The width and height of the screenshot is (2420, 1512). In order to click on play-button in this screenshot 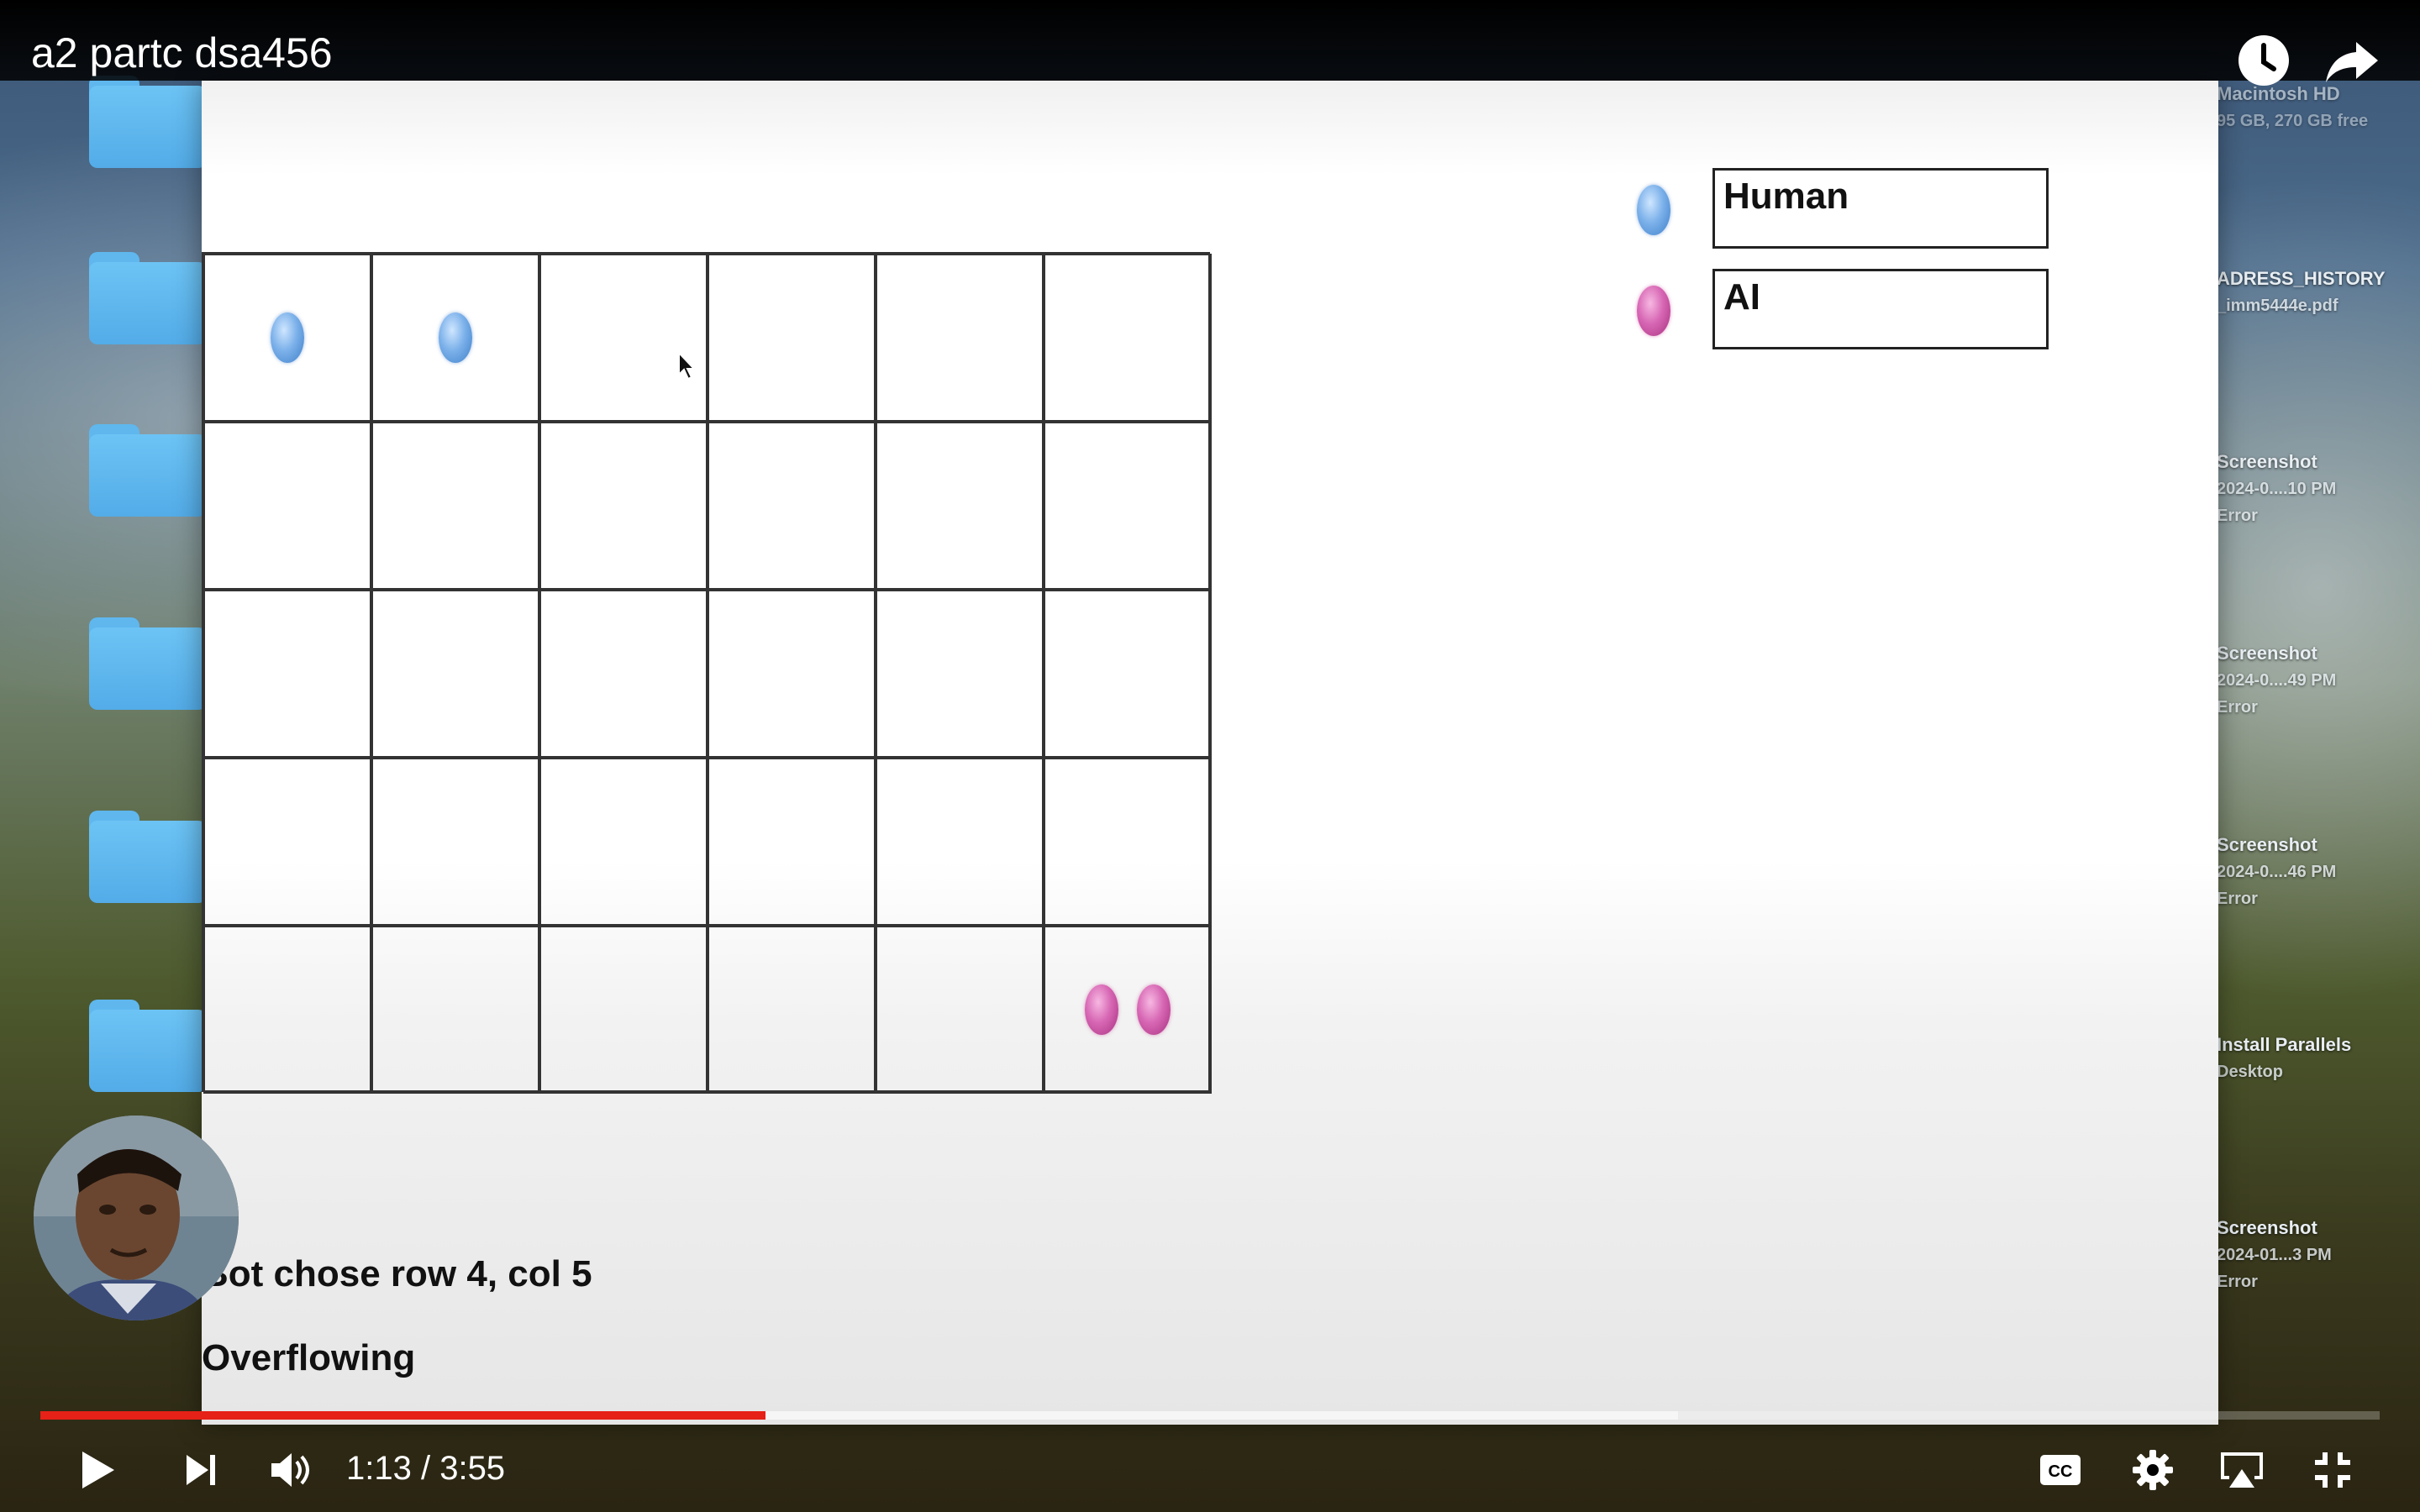, I will do `click(97, 1470)`.